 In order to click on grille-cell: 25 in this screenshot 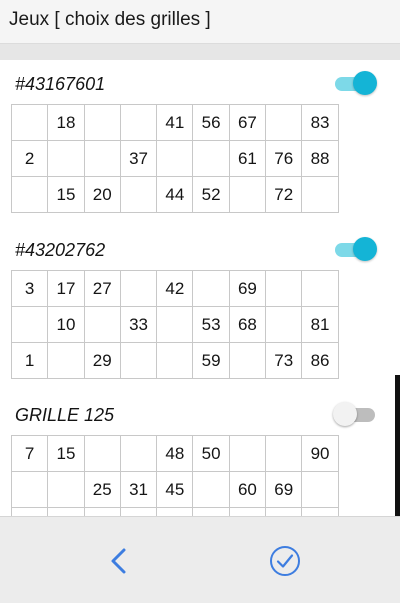, I will do `click(102, 489)`.